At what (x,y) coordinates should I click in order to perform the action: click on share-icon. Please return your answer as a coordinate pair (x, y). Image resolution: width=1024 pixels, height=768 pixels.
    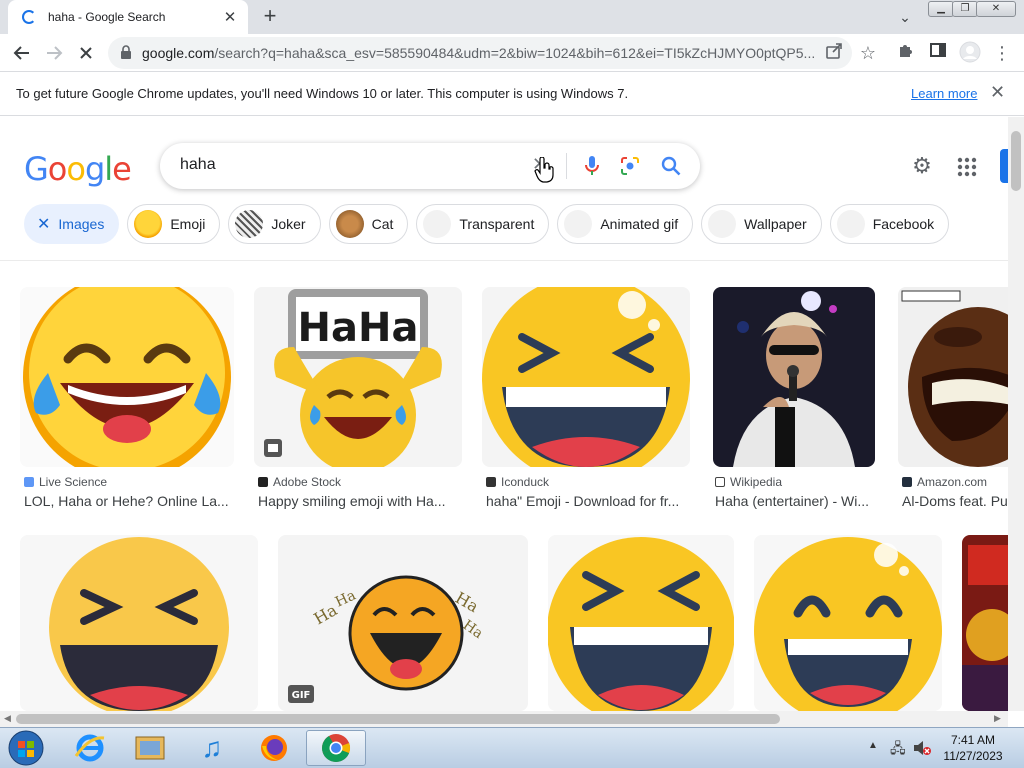
    Looking at the image, I should click on (834, 53).